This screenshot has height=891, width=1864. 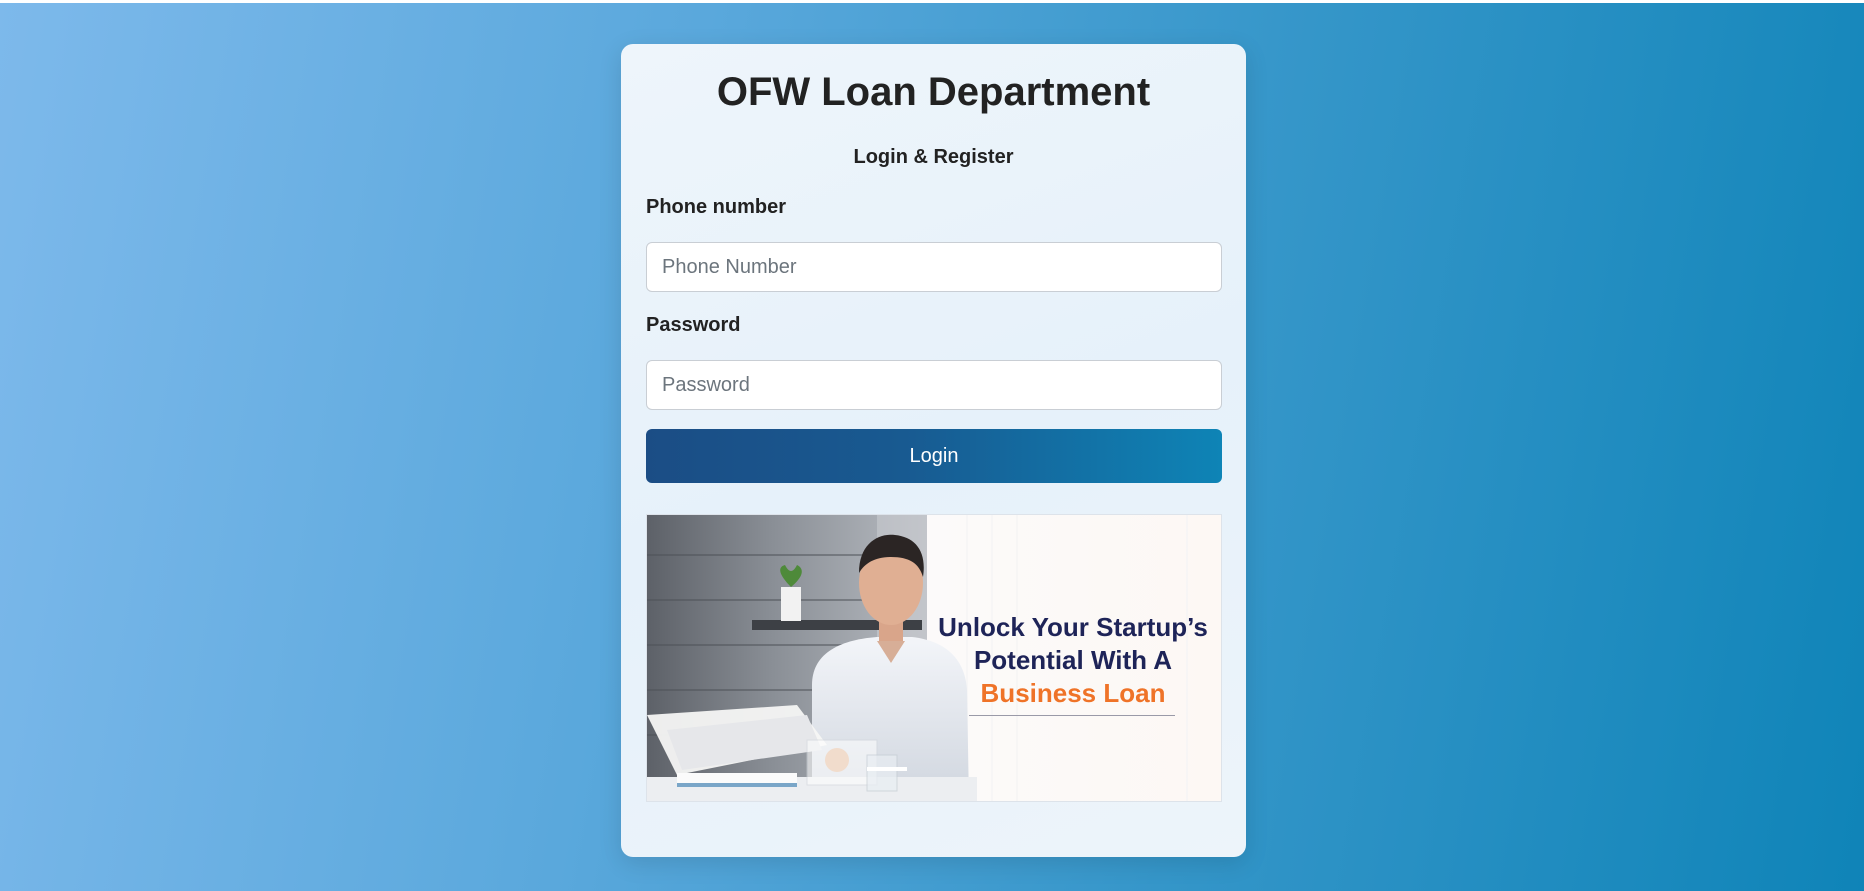 I want to click on phone-input, so click(x=934, y=267).